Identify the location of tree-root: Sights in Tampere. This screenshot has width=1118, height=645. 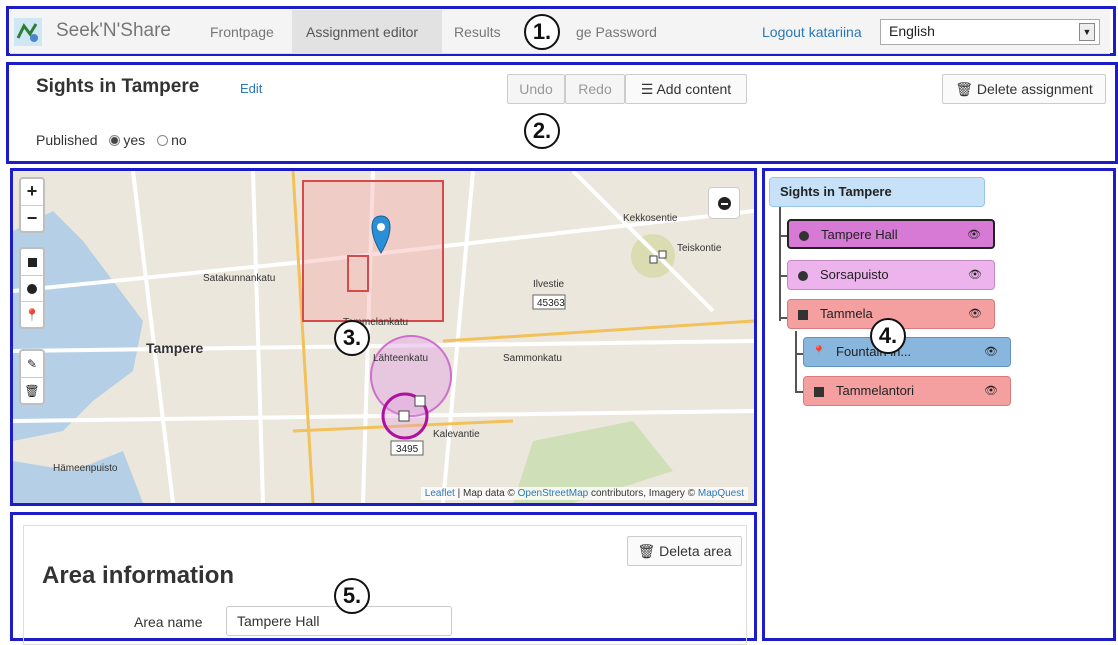
(877, 192).